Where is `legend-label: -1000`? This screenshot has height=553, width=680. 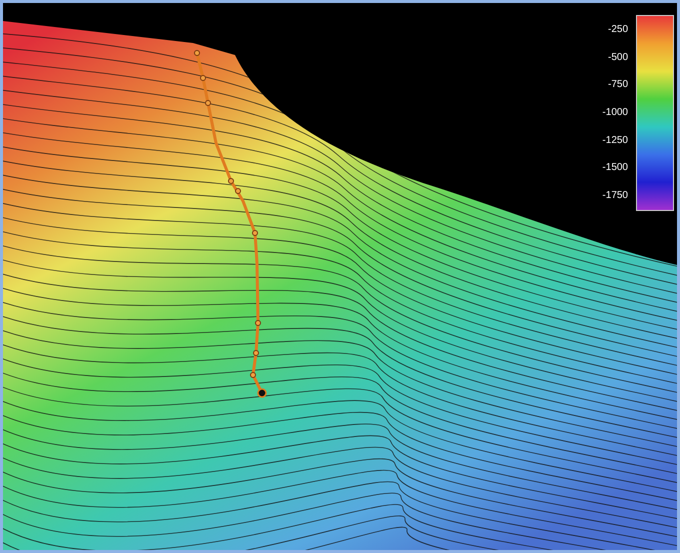
legend-label: -1000 is located at coordinates (615, 113).